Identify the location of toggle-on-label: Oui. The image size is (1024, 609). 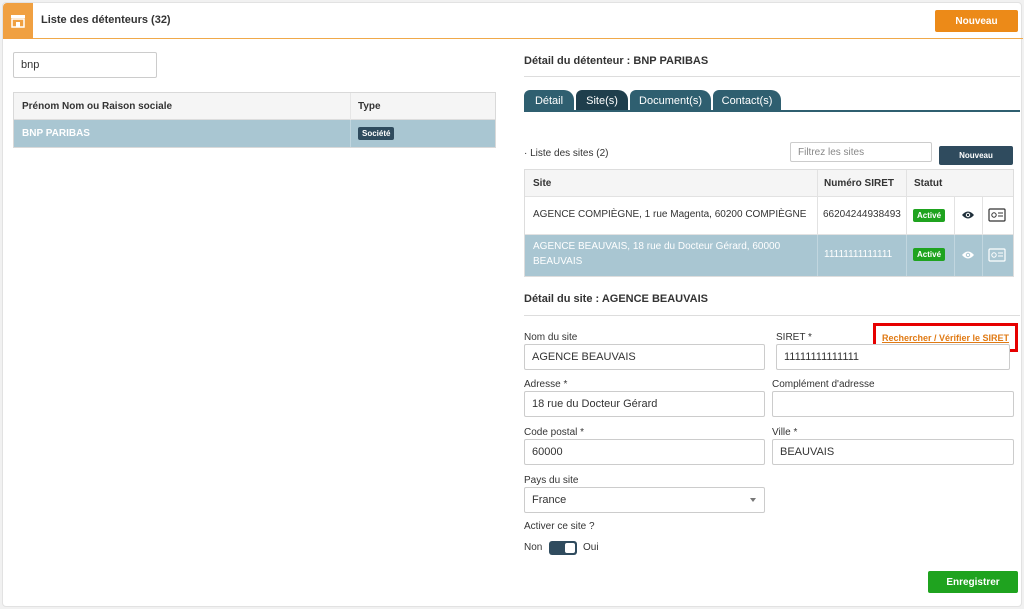
(591, 547).